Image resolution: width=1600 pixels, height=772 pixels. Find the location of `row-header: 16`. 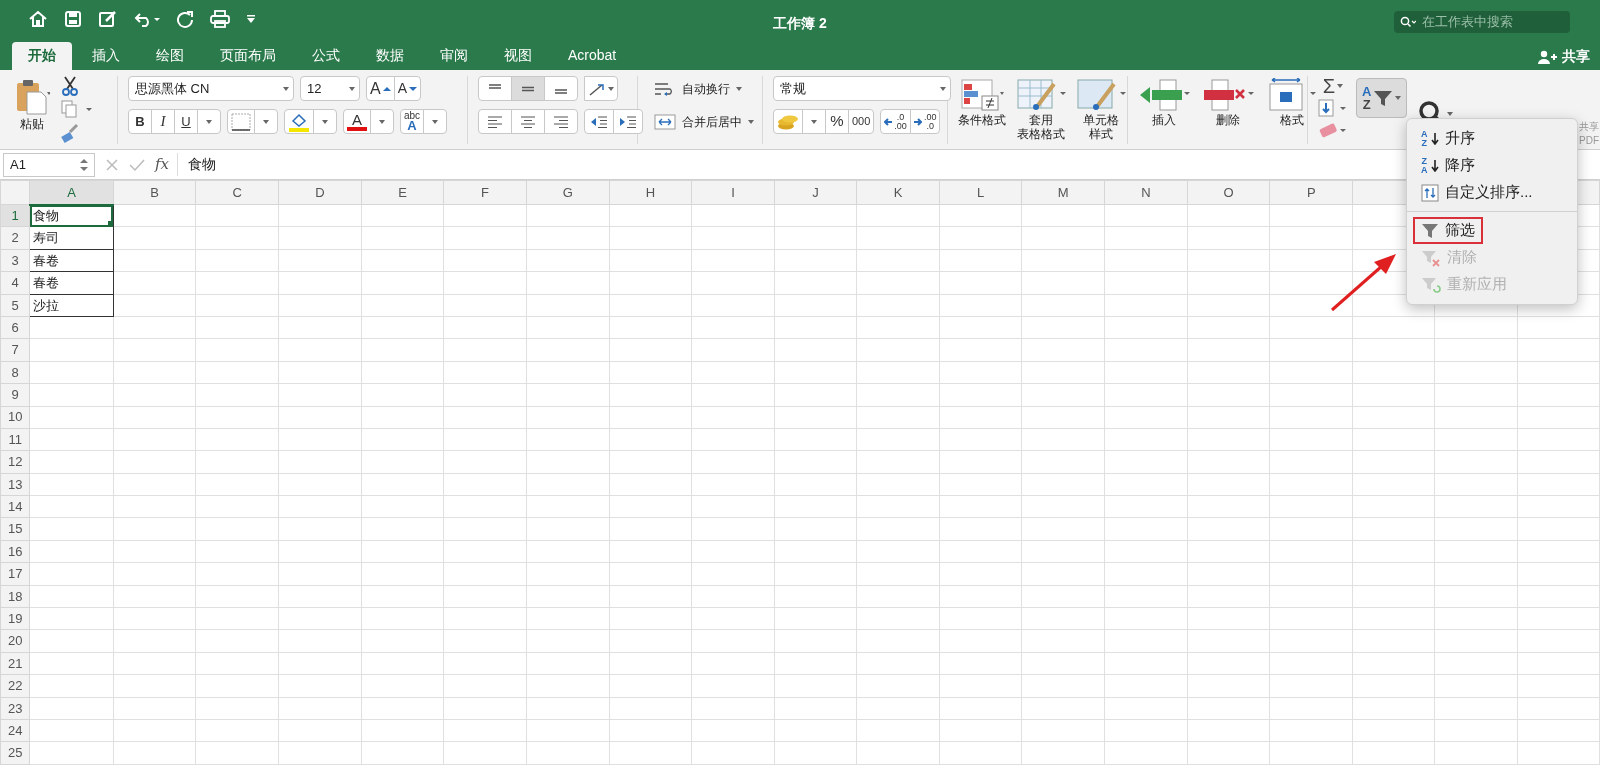

row-header: 16 is located at coordinates (15, 551).